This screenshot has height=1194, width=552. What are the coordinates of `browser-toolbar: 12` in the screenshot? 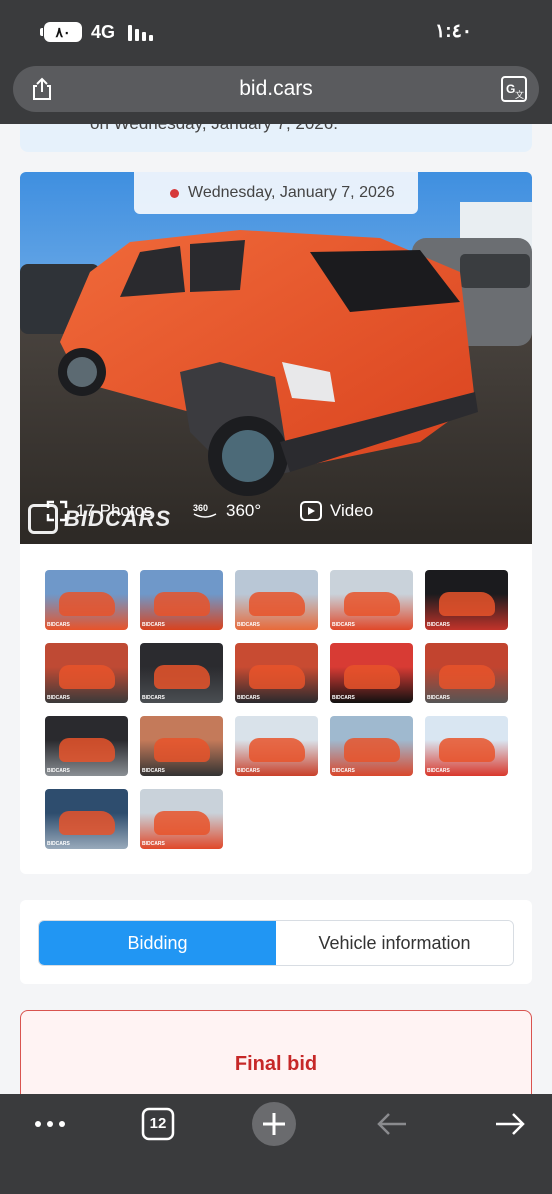 It's located at (276, 1144).